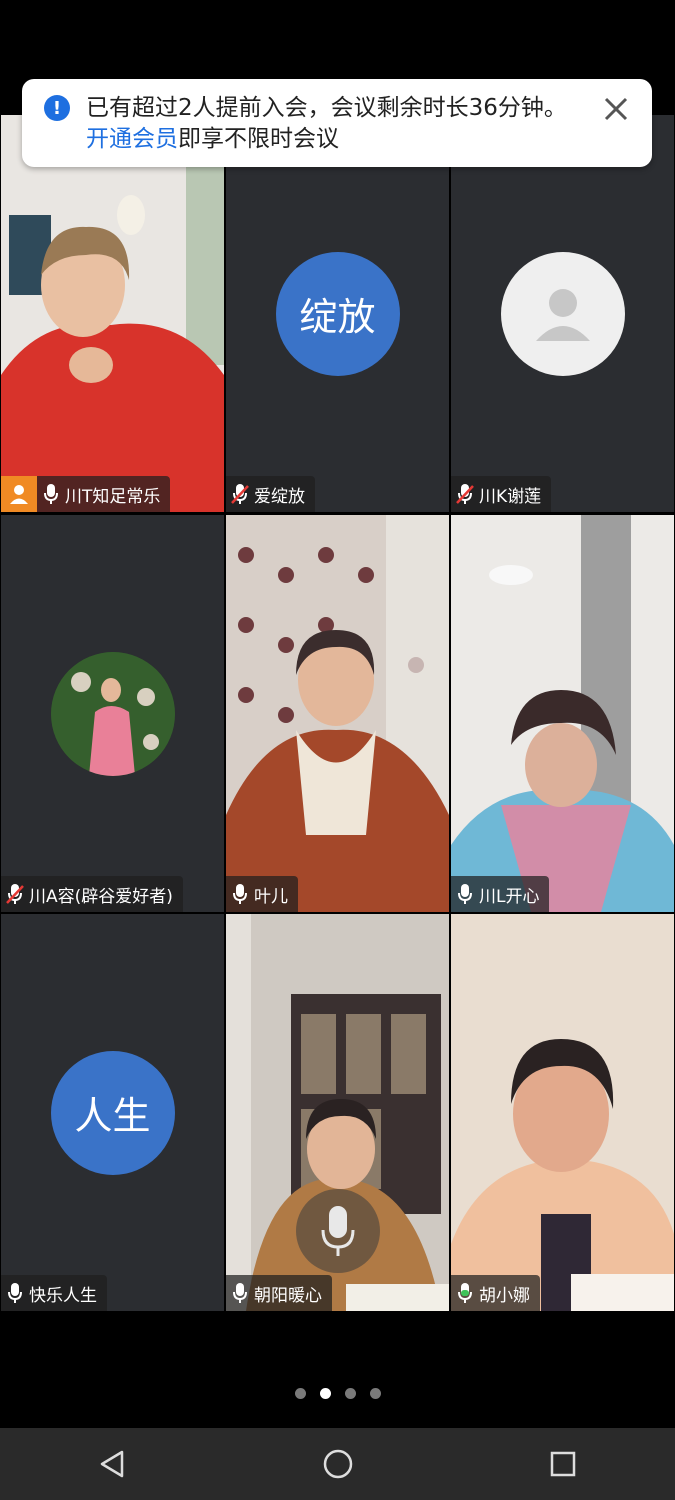  I want to click on upgrade-link: 开通会员, so click(132, 139).